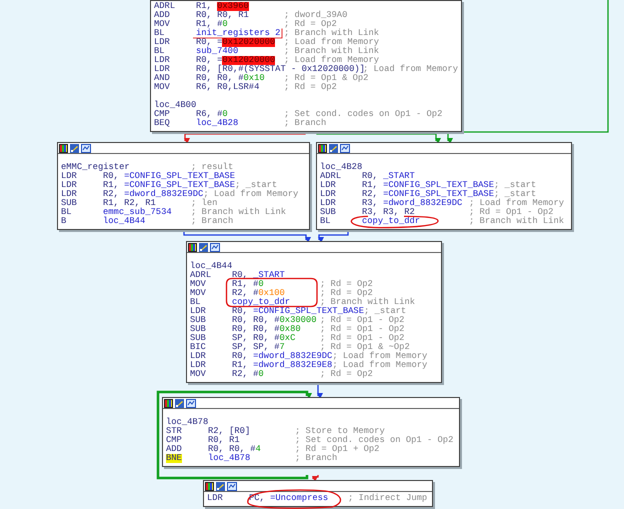 The height and width of the screenshot is (509, 624). I want to click on operand: R0, R1, so click(224, 440).